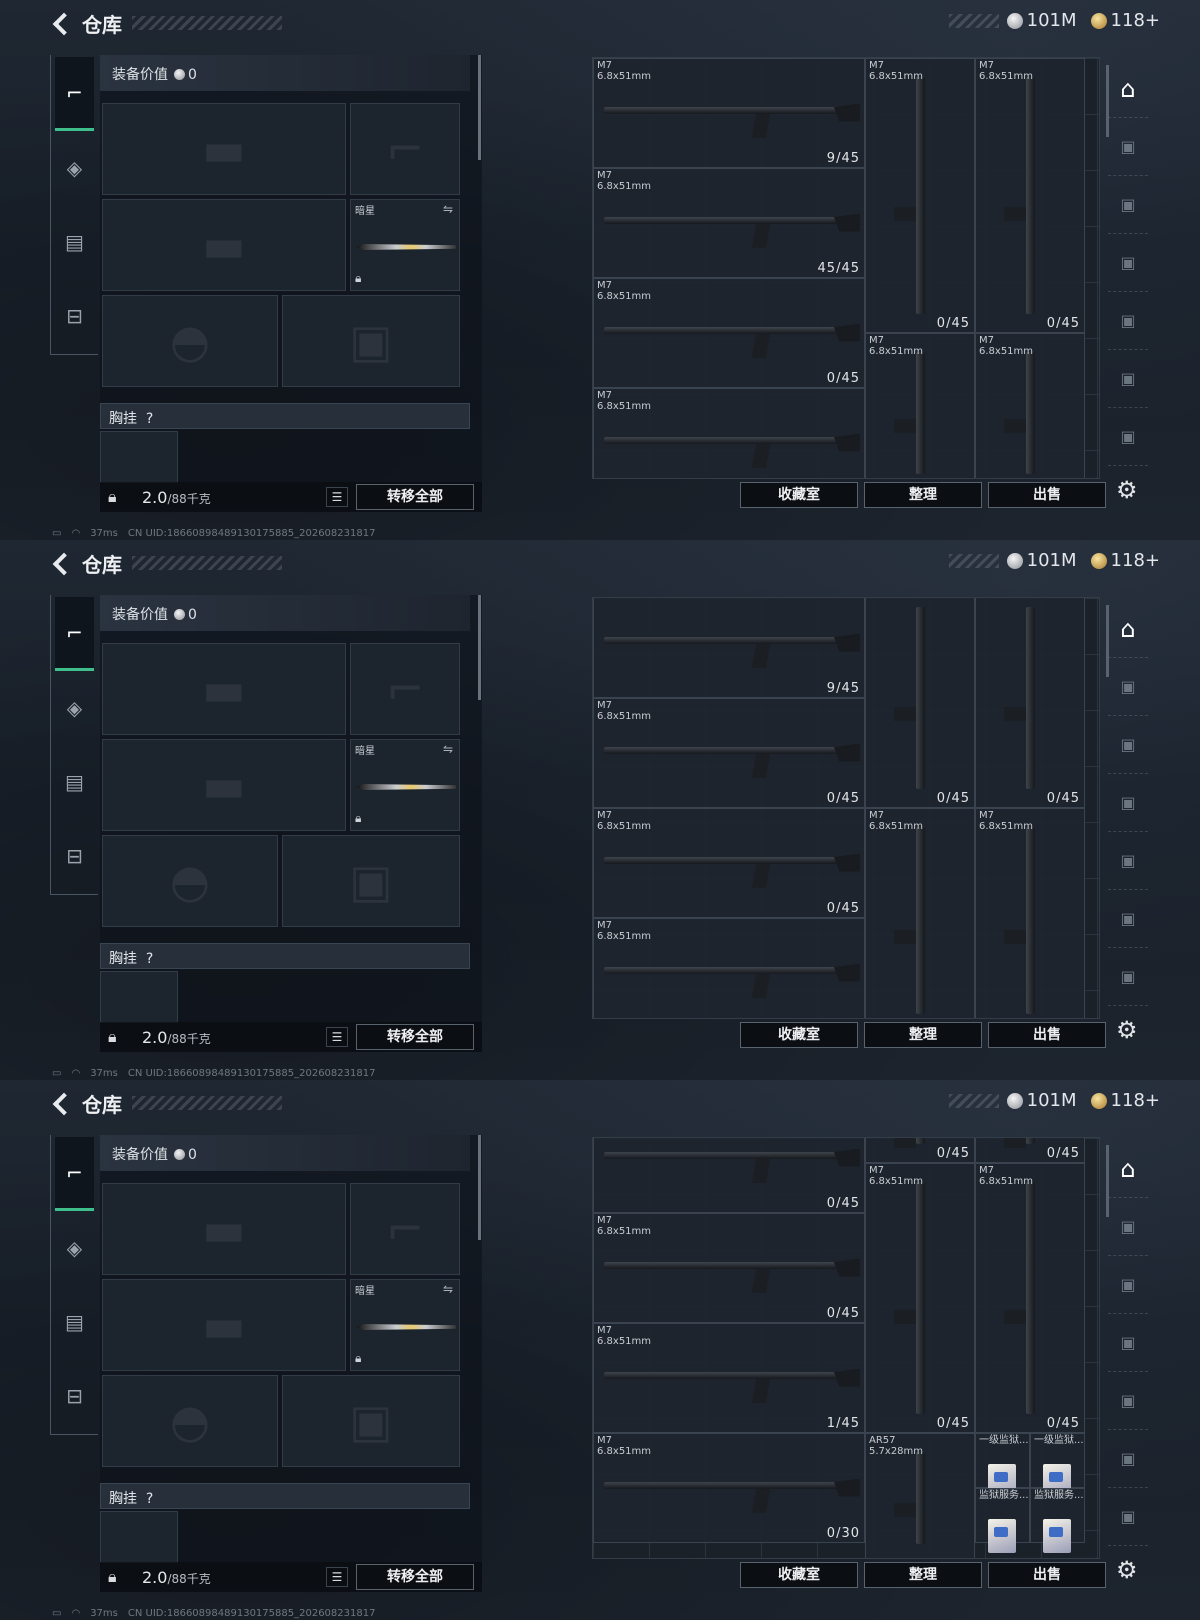 The image size is (1200, 1620). I want to click on weapon-item: M7 6.8x51mm 9/45, so click(729, 113).